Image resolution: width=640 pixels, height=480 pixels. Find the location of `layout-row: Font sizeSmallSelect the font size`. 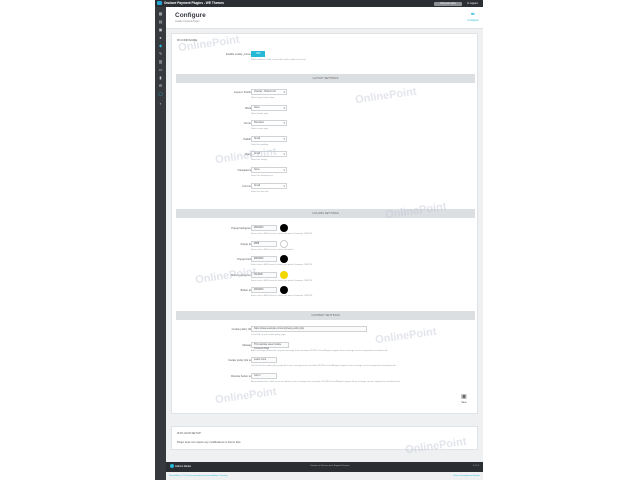

layout-row: Font sizeSmallSelect the font size is located at coordinates (325, 189).